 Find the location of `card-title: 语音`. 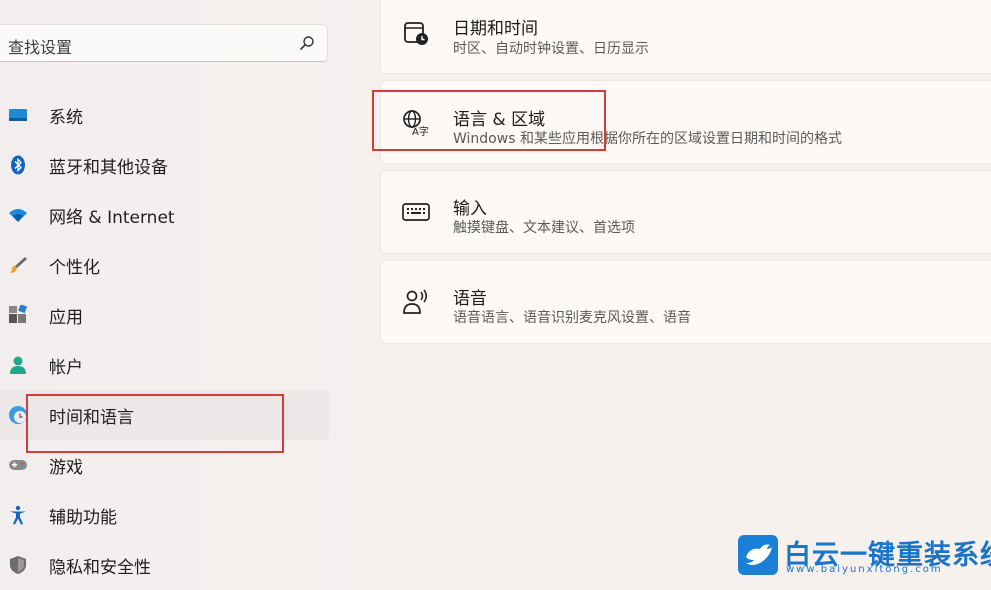

card-title: 语音 is located at coordinates (470, 299).